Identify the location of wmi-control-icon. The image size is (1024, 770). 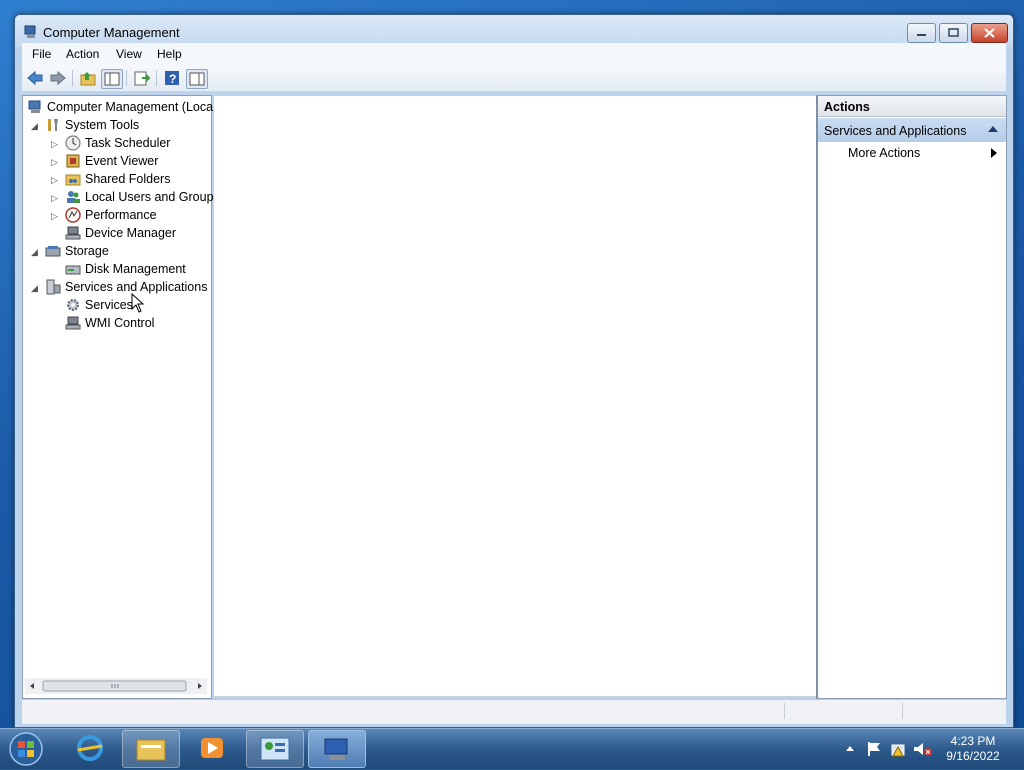
(73, 323).